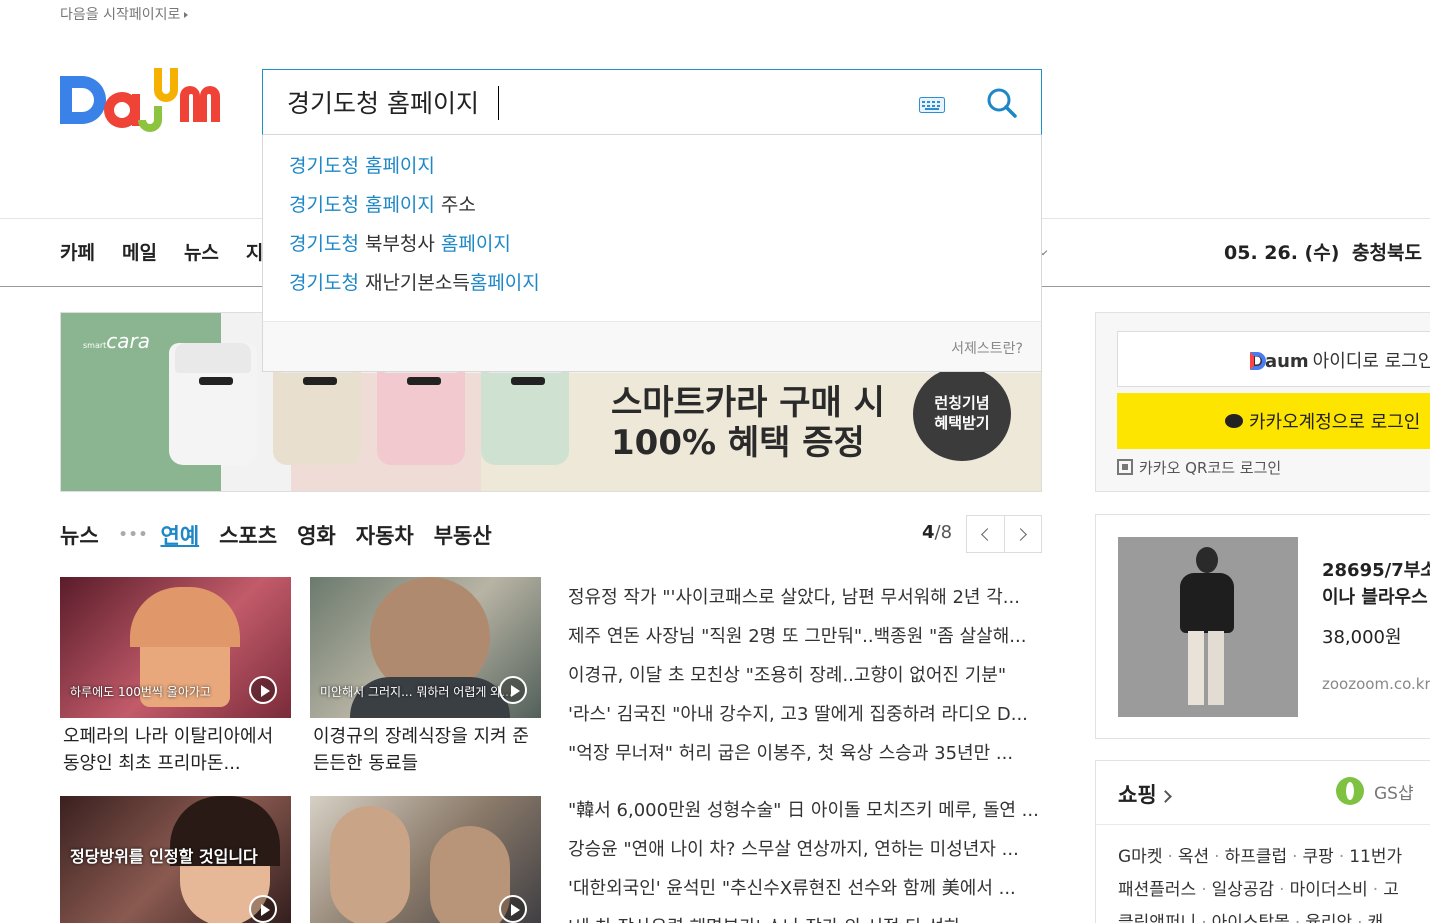 The width and height of the screenshot is (1430, 923). I want to click on suggestion-text: 경기도청, so click(324, 244).